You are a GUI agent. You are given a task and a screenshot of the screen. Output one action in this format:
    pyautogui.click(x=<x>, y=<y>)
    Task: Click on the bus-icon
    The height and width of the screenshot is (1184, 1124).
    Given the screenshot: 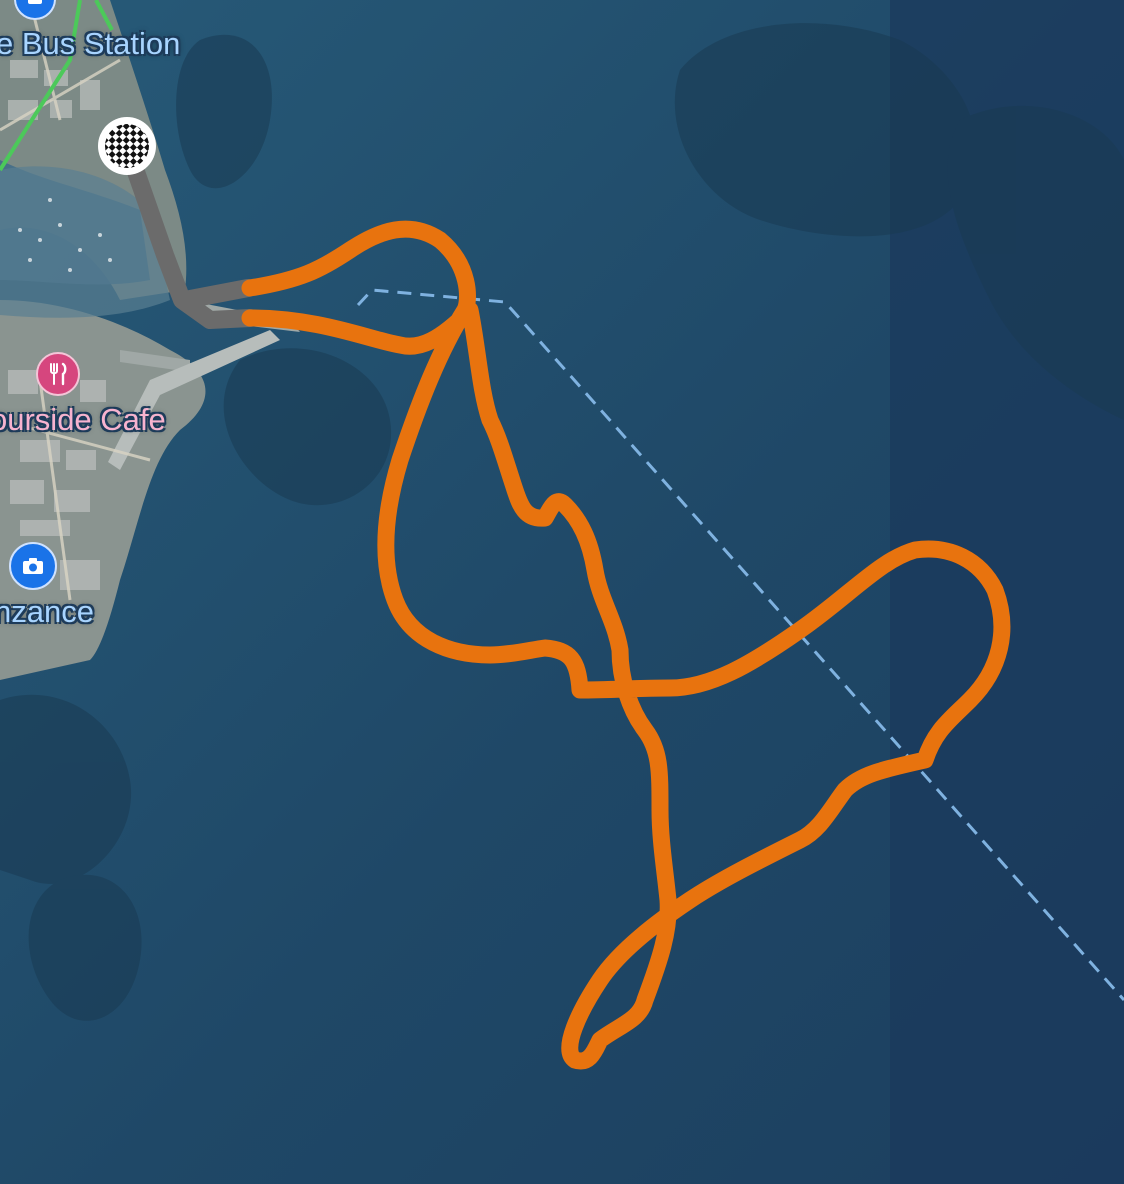 What is the action you would take?
    pyautogui.click(x=35, y=2)
    